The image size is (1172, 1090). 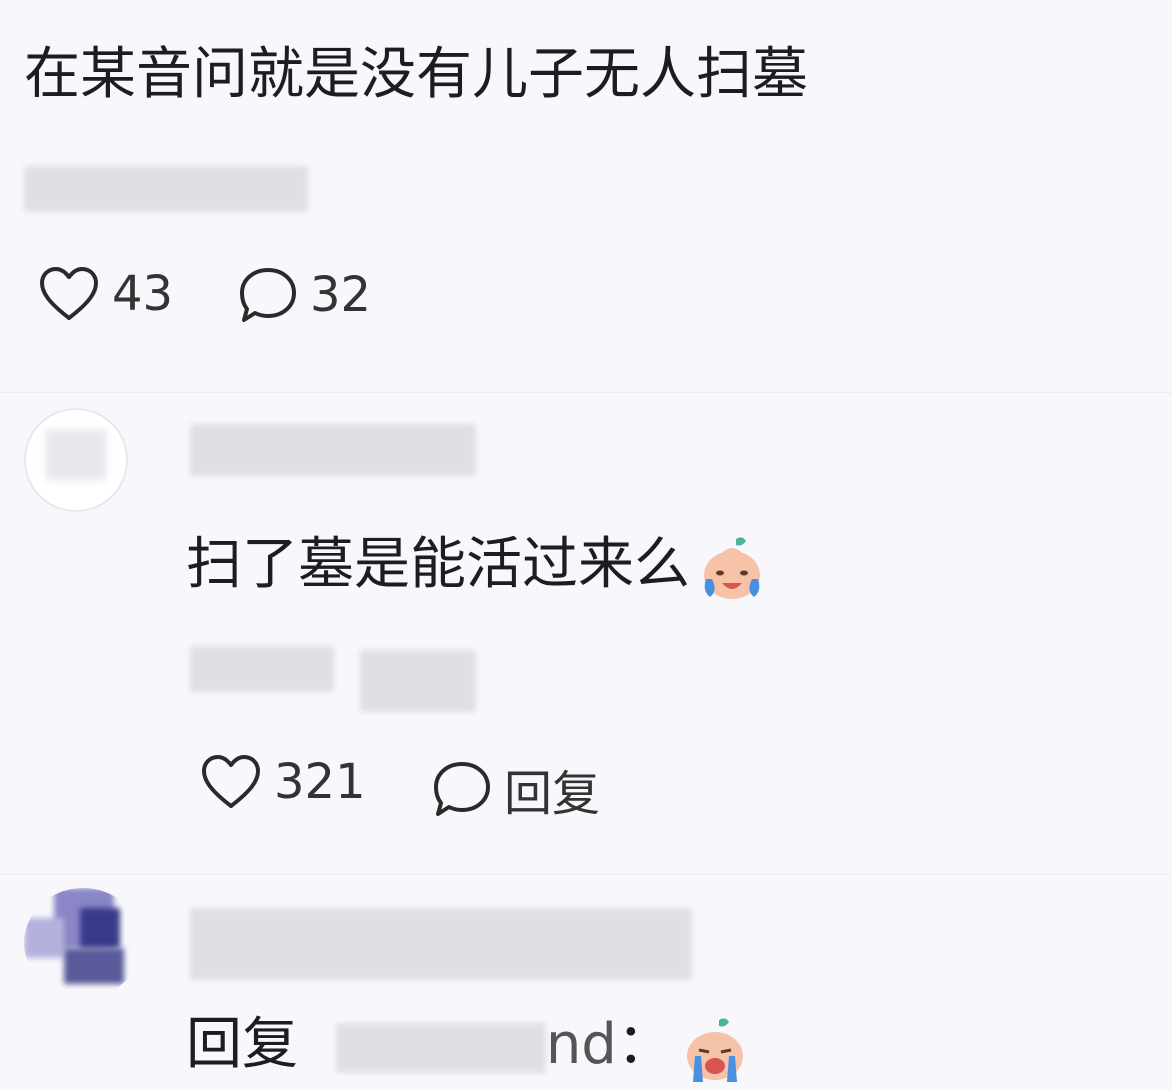 I want to click on reply-to-line: 回复 nd：, so click(x=468, y=1047).